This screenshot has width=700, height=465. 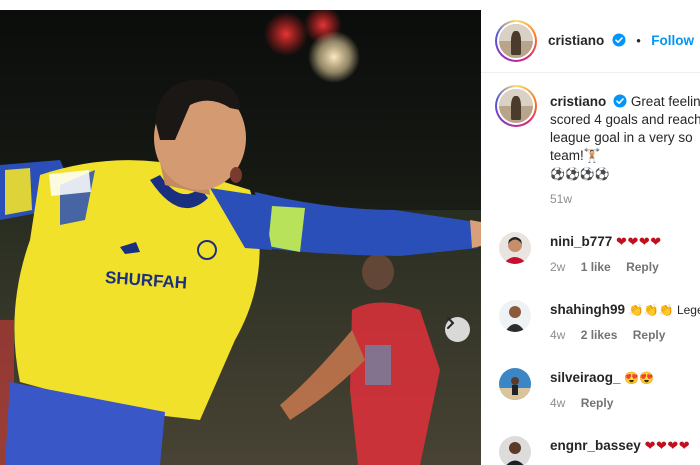 I want to click on follow-button: Follow, so click(x=672, y=40).